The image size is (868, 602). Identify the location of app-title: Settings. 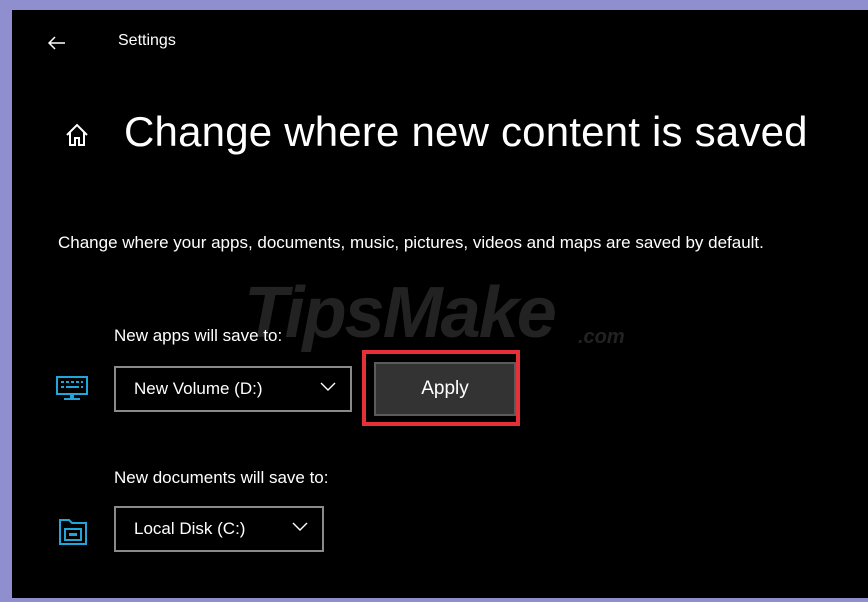
(147, 40).